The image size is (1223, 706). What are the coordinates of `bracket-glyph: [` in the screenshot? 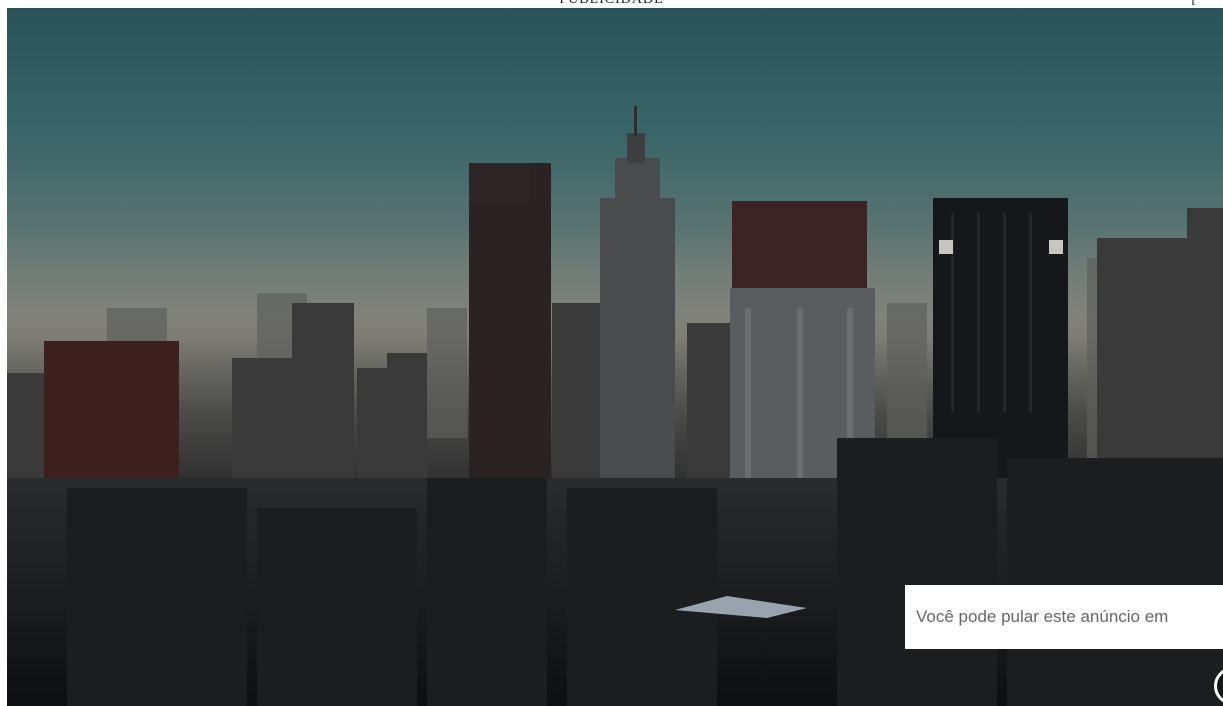 It's located at (1193, 4).